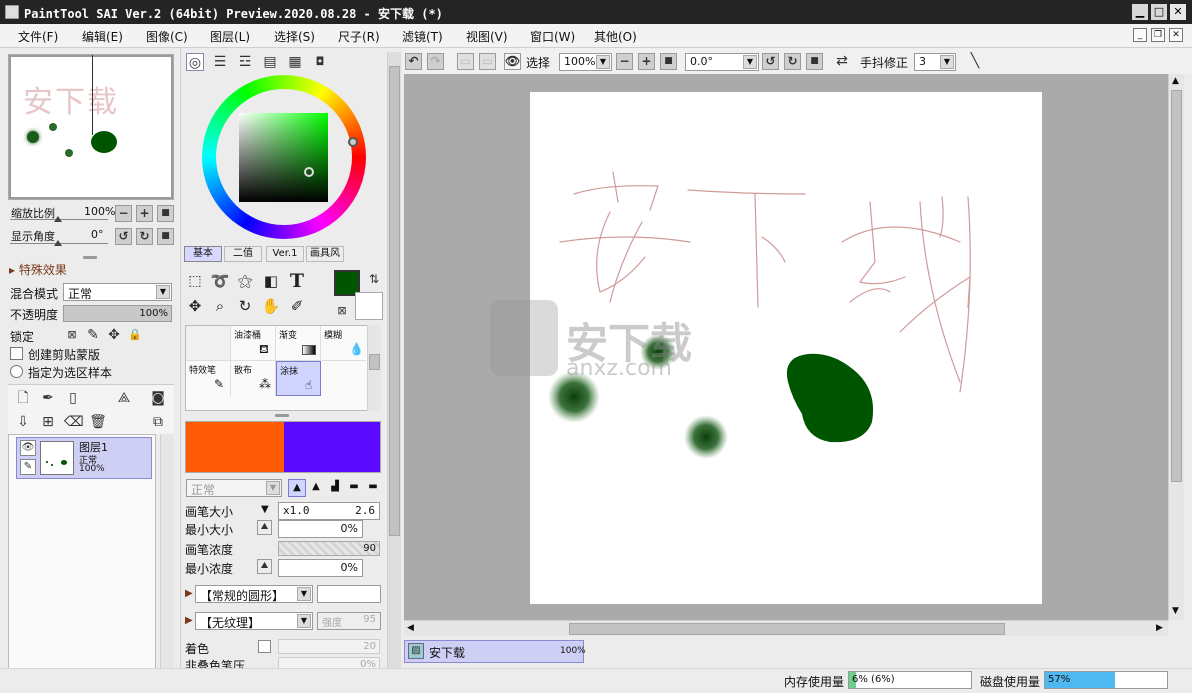  What do you see at coordinates (624, 61) in the screenshot?
I see `canvas-zoom-out-button: −` at bounding box center [624, 61].